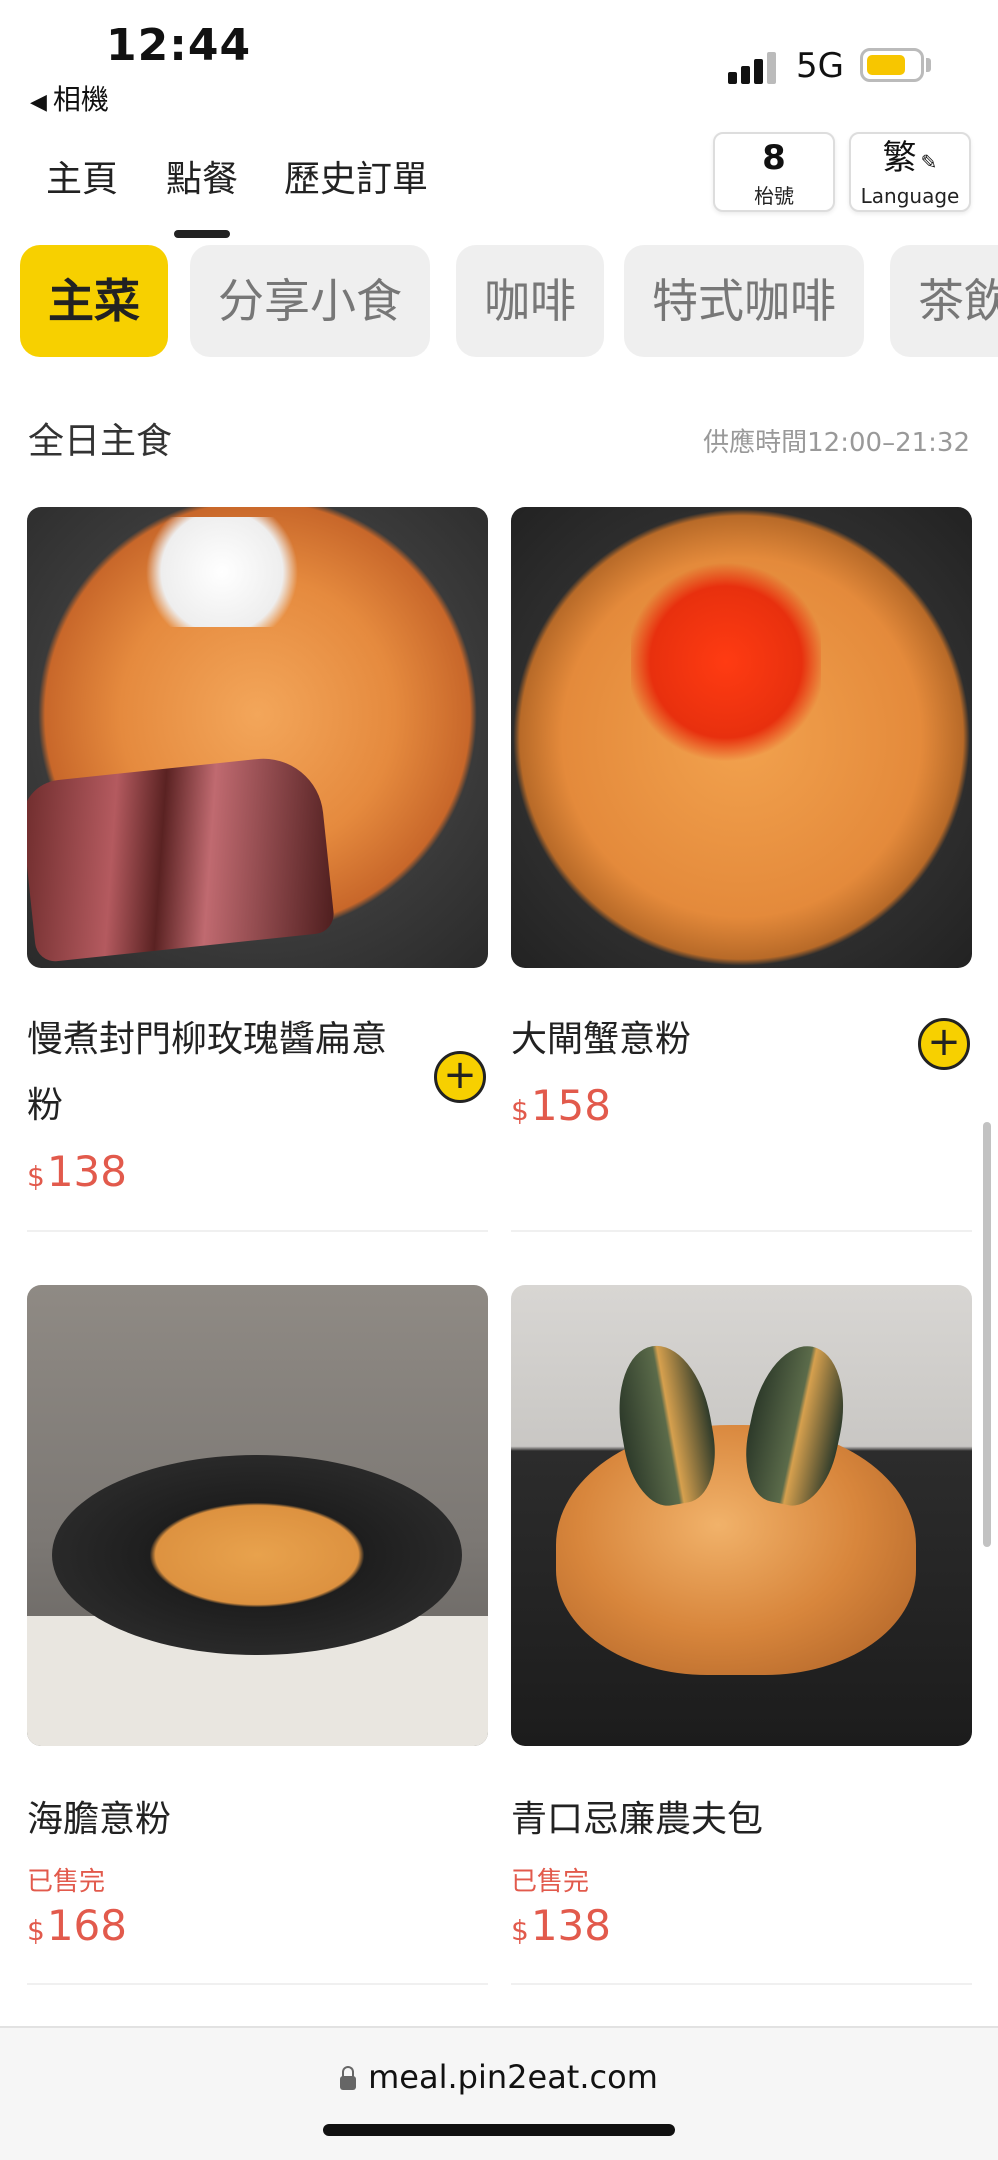 This screenshot has height=2160, width=998. I want to click on table-number-box: 8 枱號, so click(774, 172).